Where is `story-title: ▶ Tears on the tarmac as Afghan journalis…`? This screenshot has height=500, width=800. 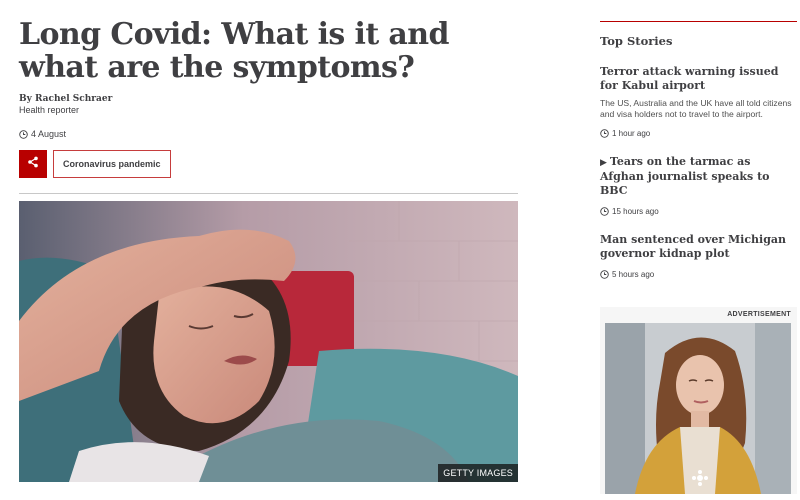 story-title: ▶ Tears on the tarmac as Afghan journalis… is located at coordinates (698, 176).